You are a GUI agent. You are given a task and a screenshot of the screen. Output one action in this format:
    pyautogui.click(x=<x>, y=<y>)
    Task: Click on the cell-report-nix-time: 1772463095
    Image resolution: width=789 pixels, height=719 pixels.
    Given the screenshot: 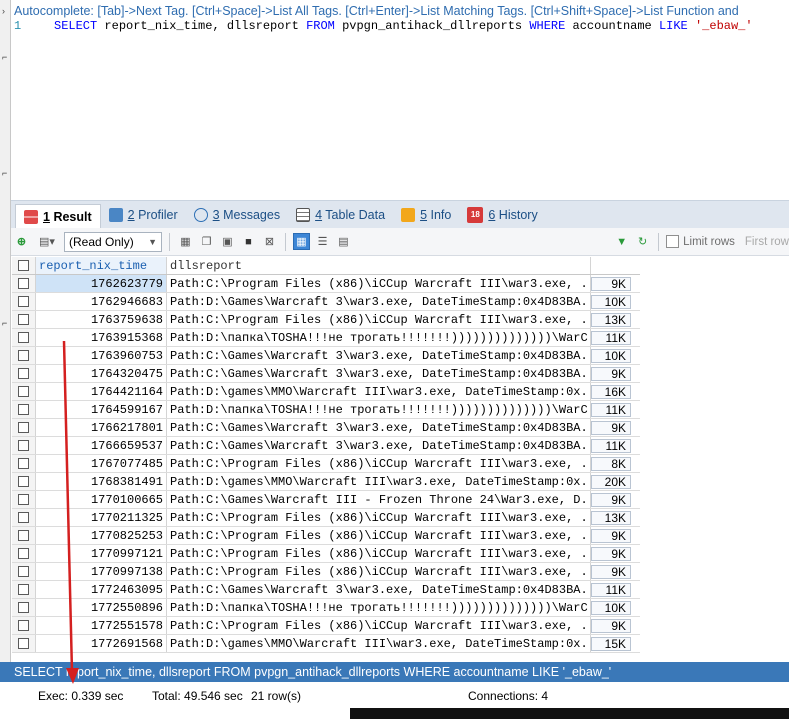 What is the action you would take?
    pyautogui.click(x=101, y=589)
    